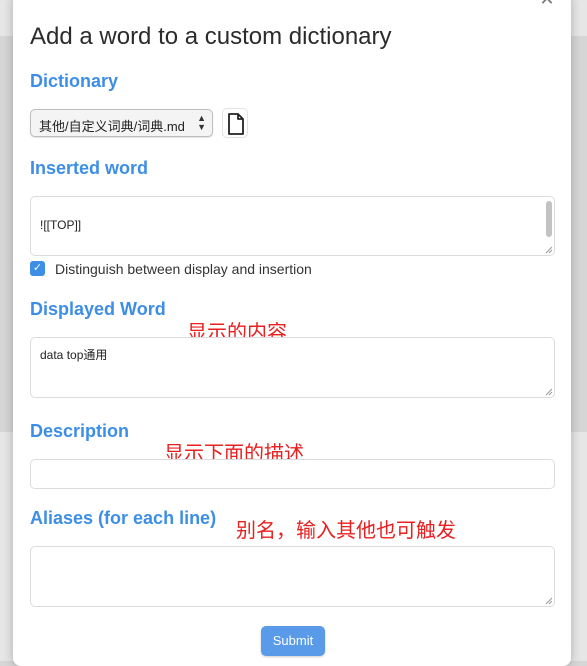 Image resolution: width=587 pixels, height=666 pixels. I want to click on displayed-word-textarea: data top通用, so click(292, 367).